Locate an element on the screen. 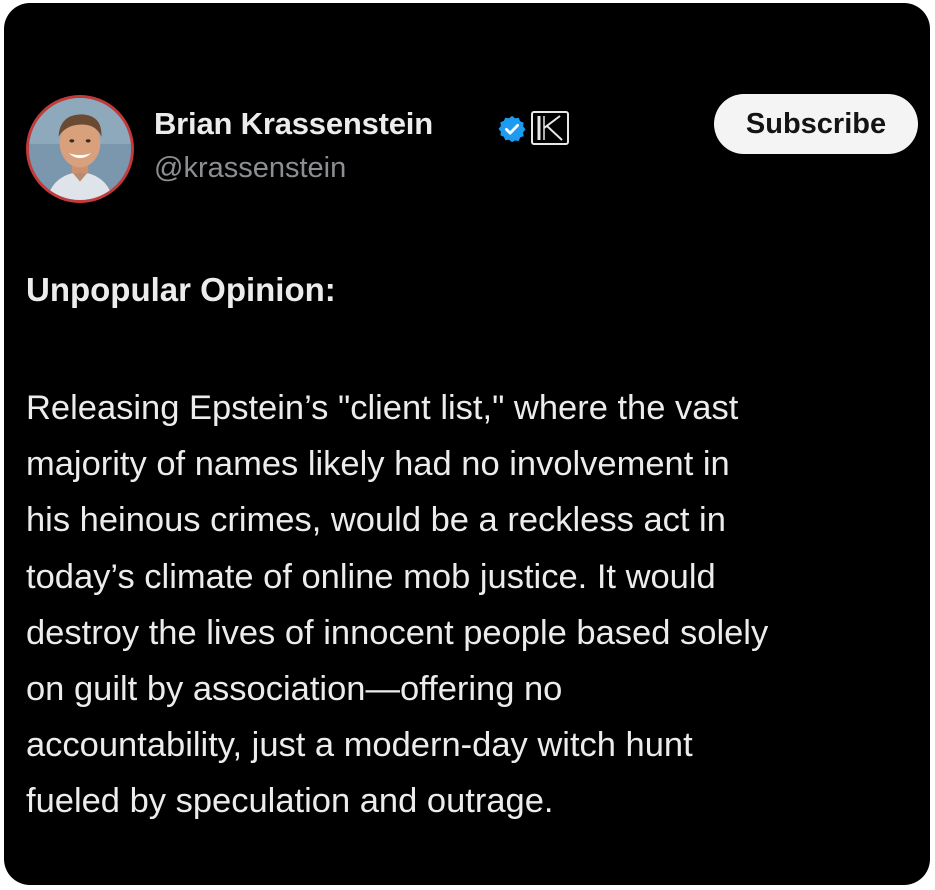 This screenshot has height=890, width=935. avatar is located at coordinates (80, 149).